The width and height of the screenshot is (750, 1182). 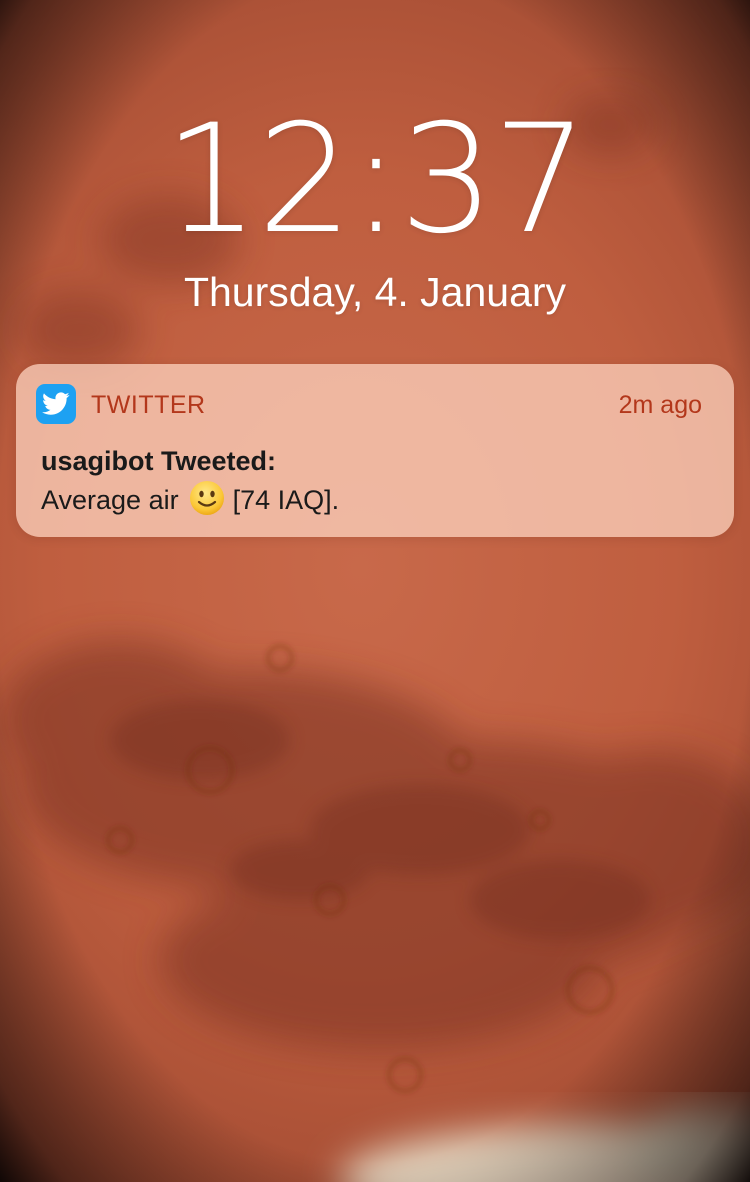 I want to click on notification-body-text: Average air, so click(x=110, y=500).